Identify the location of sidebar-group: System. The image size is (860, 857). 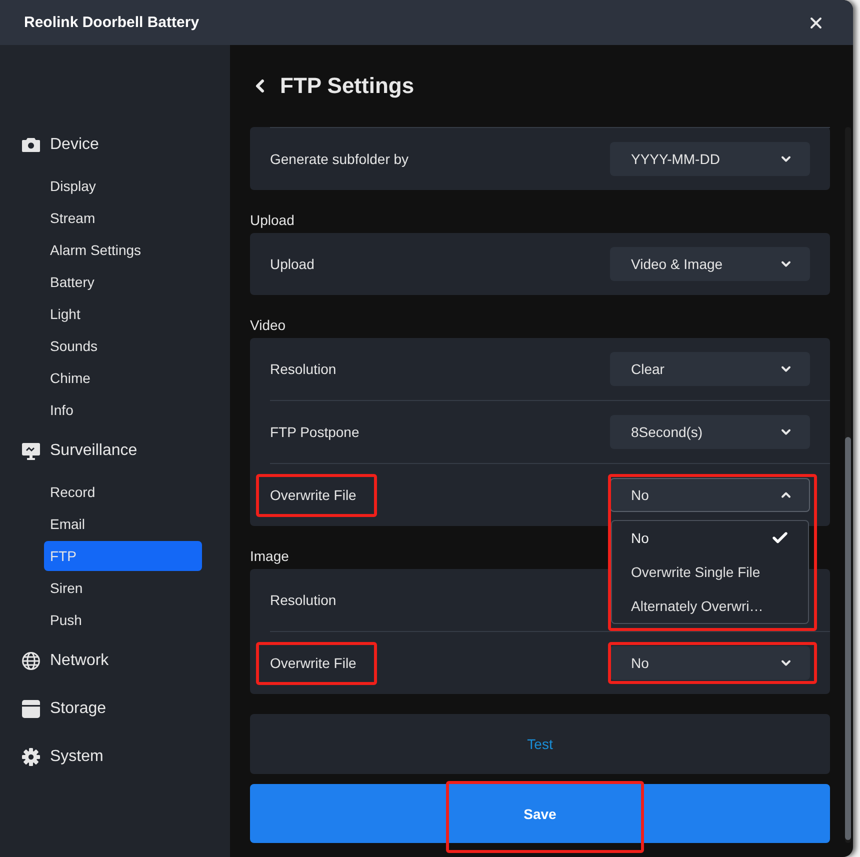
(115, 757).